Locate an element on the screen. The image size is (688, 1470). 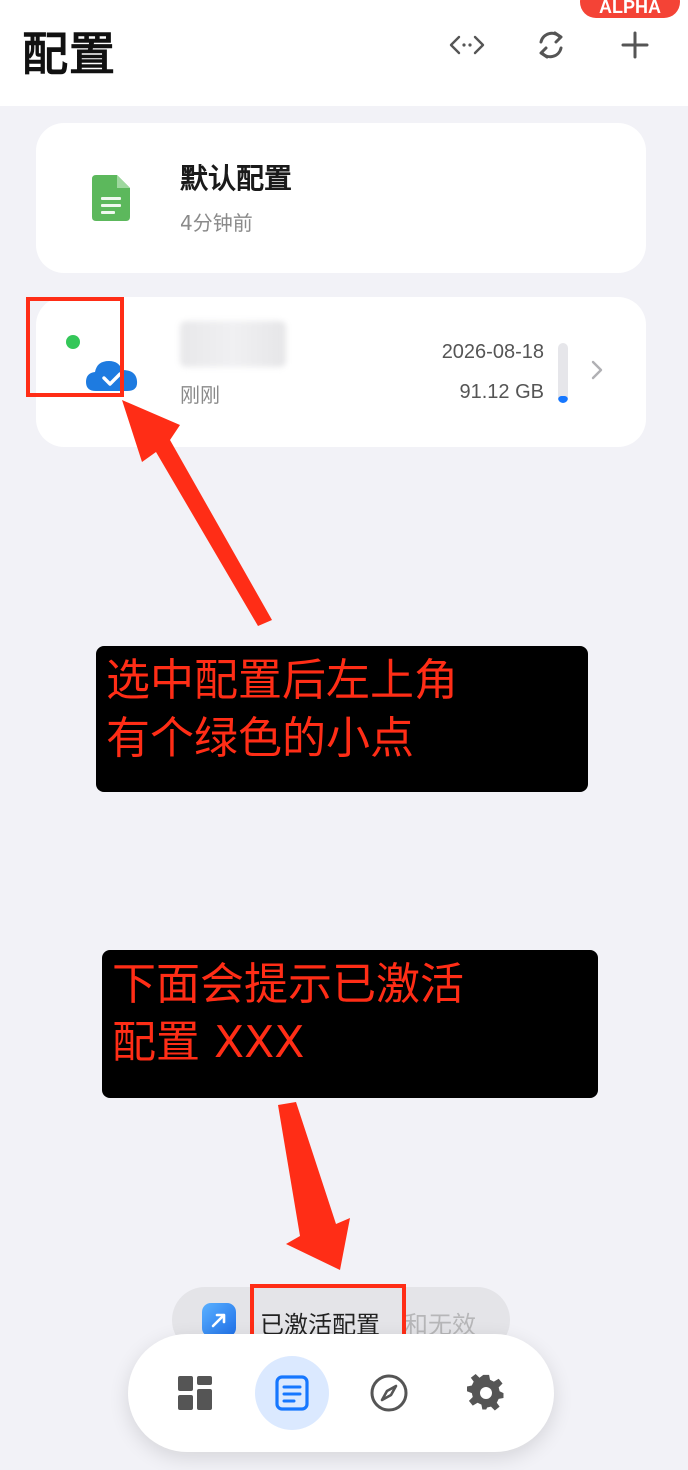
annotation-note-1: 选中配置后左上角 有个绿色的小点 is located at coordinates (342, 719).